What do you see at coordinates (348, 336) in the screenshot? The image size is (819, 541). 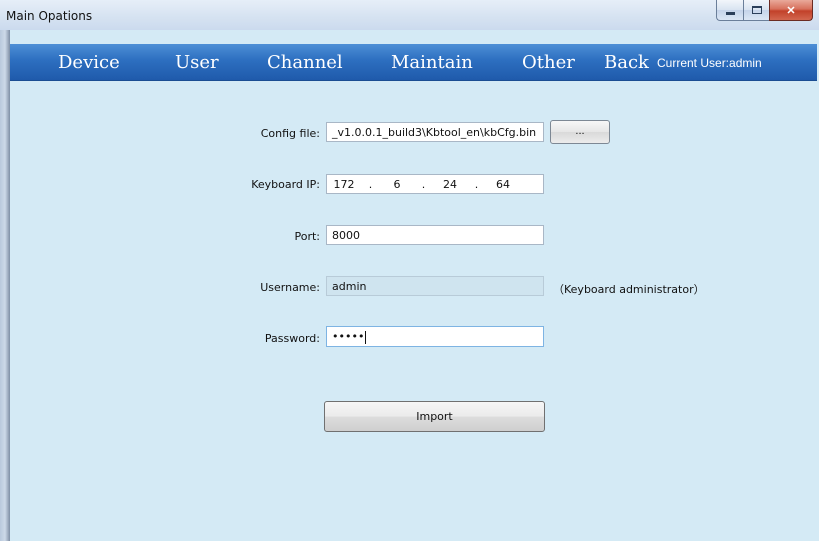 I see `password-mask: •••••` at bounding box center [348, 336].